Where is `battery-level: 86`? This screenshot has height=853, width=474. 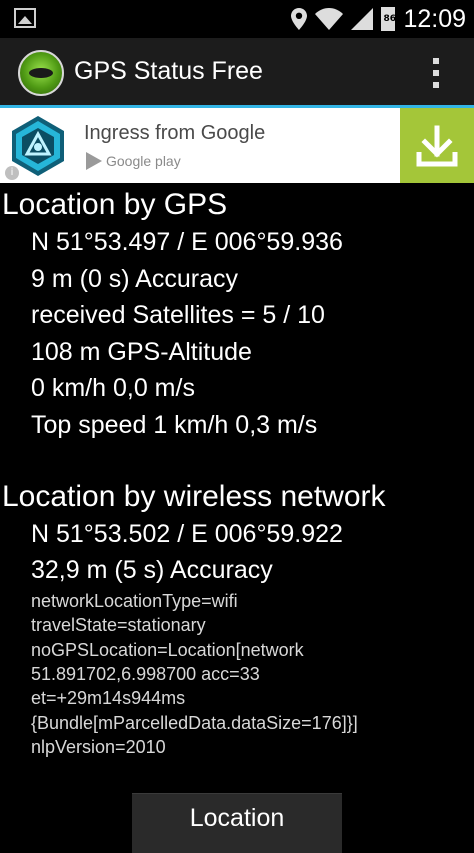 battery-level: 86 is located at coordinates (389, 19).